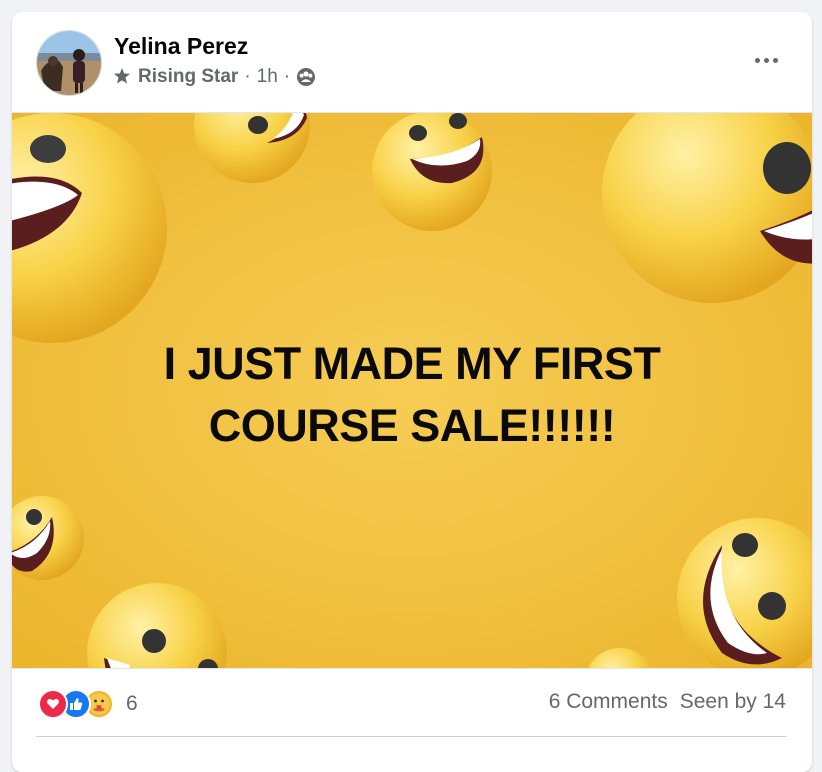 Image resolution: width=822 pixels, height=772 pixels. I want to click on post-meta: Rising Star · 1h ·, so click(214, 77).